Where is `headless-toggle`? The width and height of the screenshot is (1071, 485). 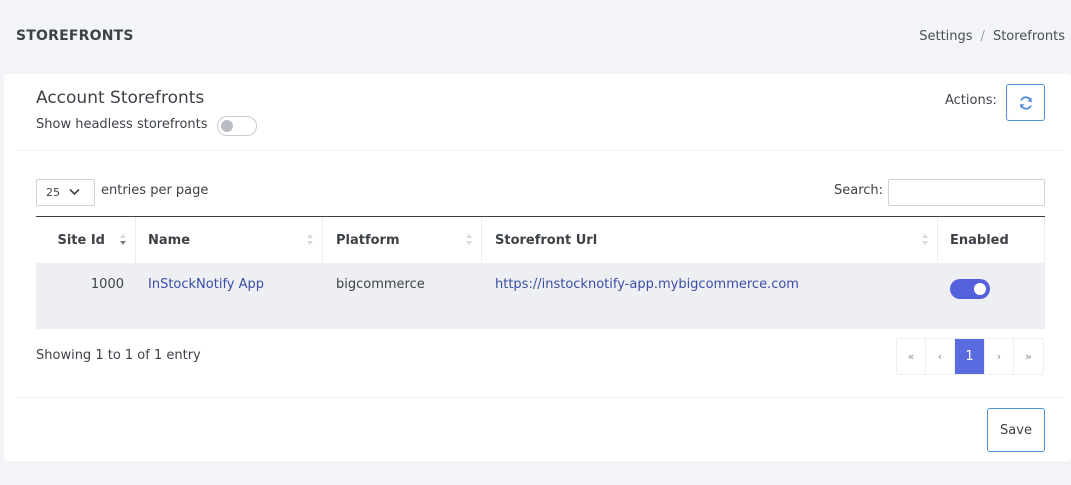 headless-toggle is located at coordinates (236, 125).